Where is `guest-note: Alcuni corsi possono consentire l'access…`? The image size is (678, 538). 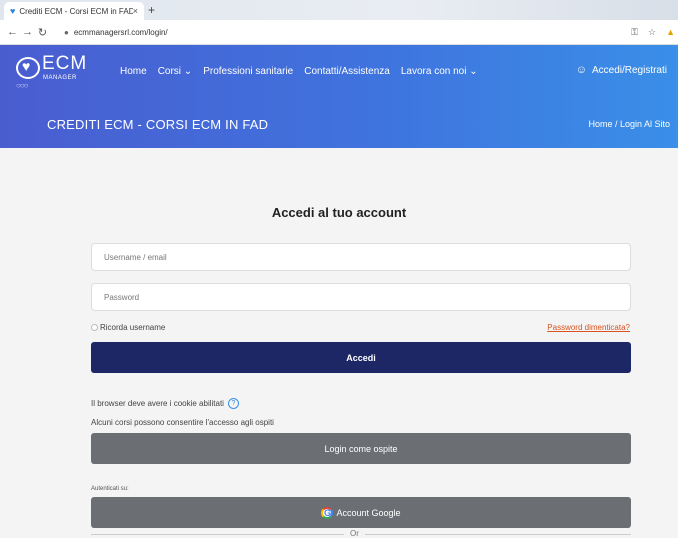
guest-note: Alcuni corsi possono consentire l'access… is located at coordinates (182, 422).